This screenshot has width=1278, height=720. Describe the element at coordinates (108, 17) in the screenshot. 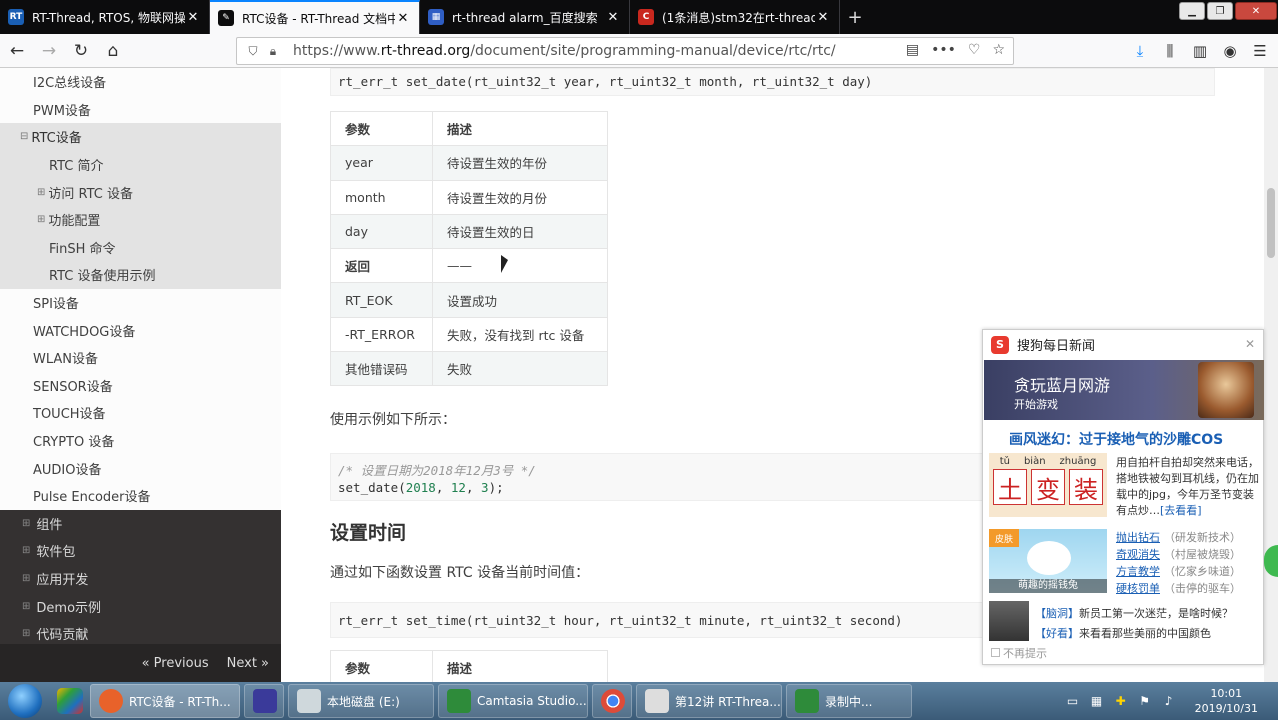

I see `tab-title: RT-Thread, RTOS, 物联网操作` at that location.